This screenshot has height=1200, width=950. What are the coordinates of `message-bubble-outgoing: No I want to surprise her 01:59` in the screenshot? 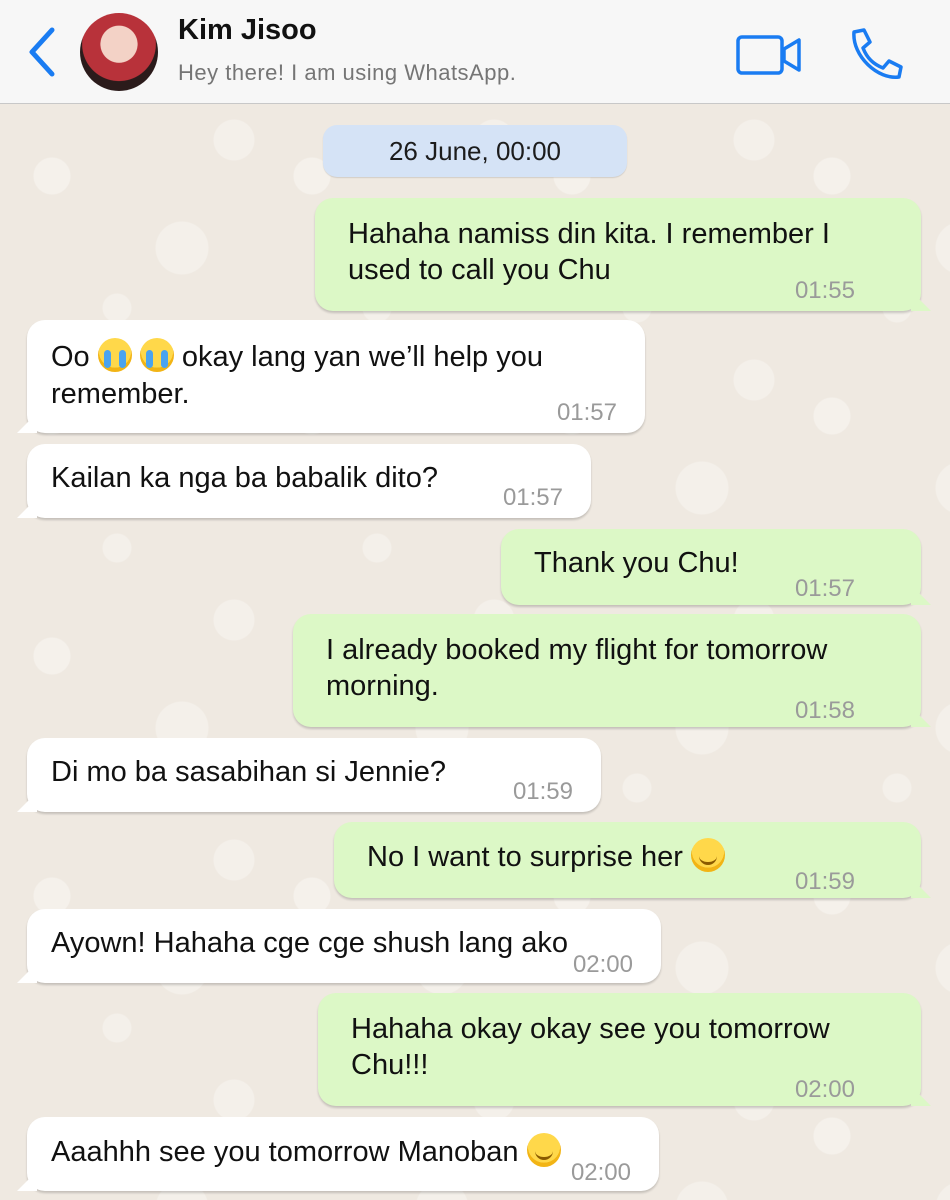 It's located at (632, 860).